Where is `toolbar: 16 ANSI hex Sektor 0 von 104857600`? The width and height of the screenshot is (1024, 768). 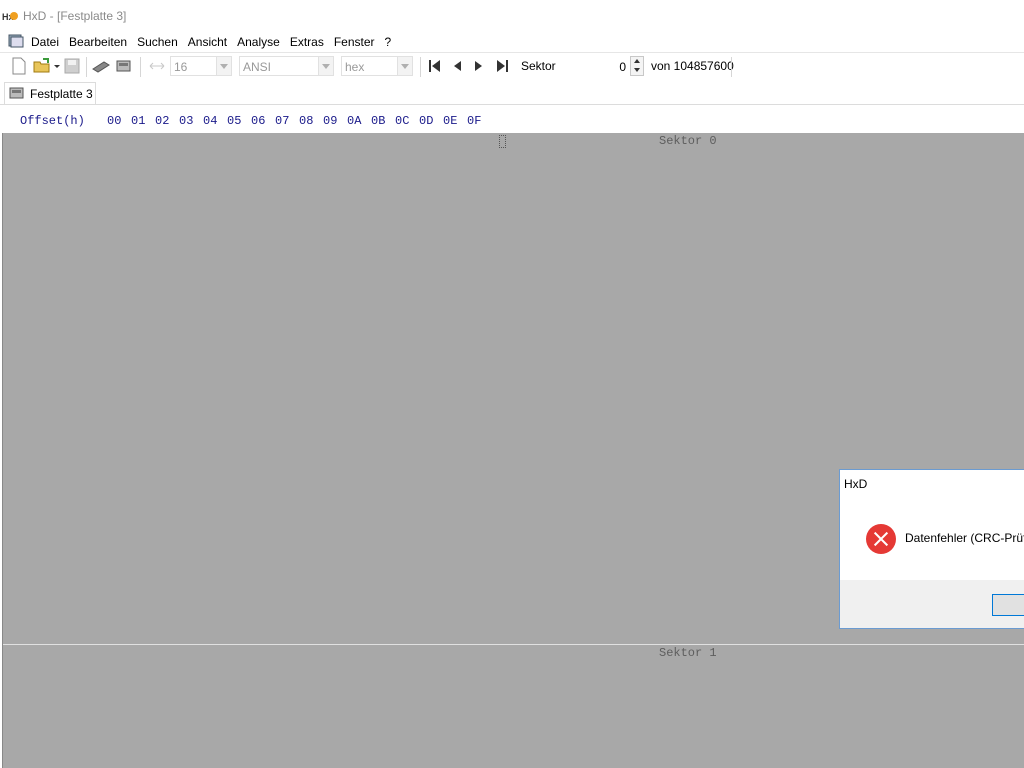
toolbar: 16 ANSI hex Sektor 0 von 104857600 is located at coordinates (512, 67).